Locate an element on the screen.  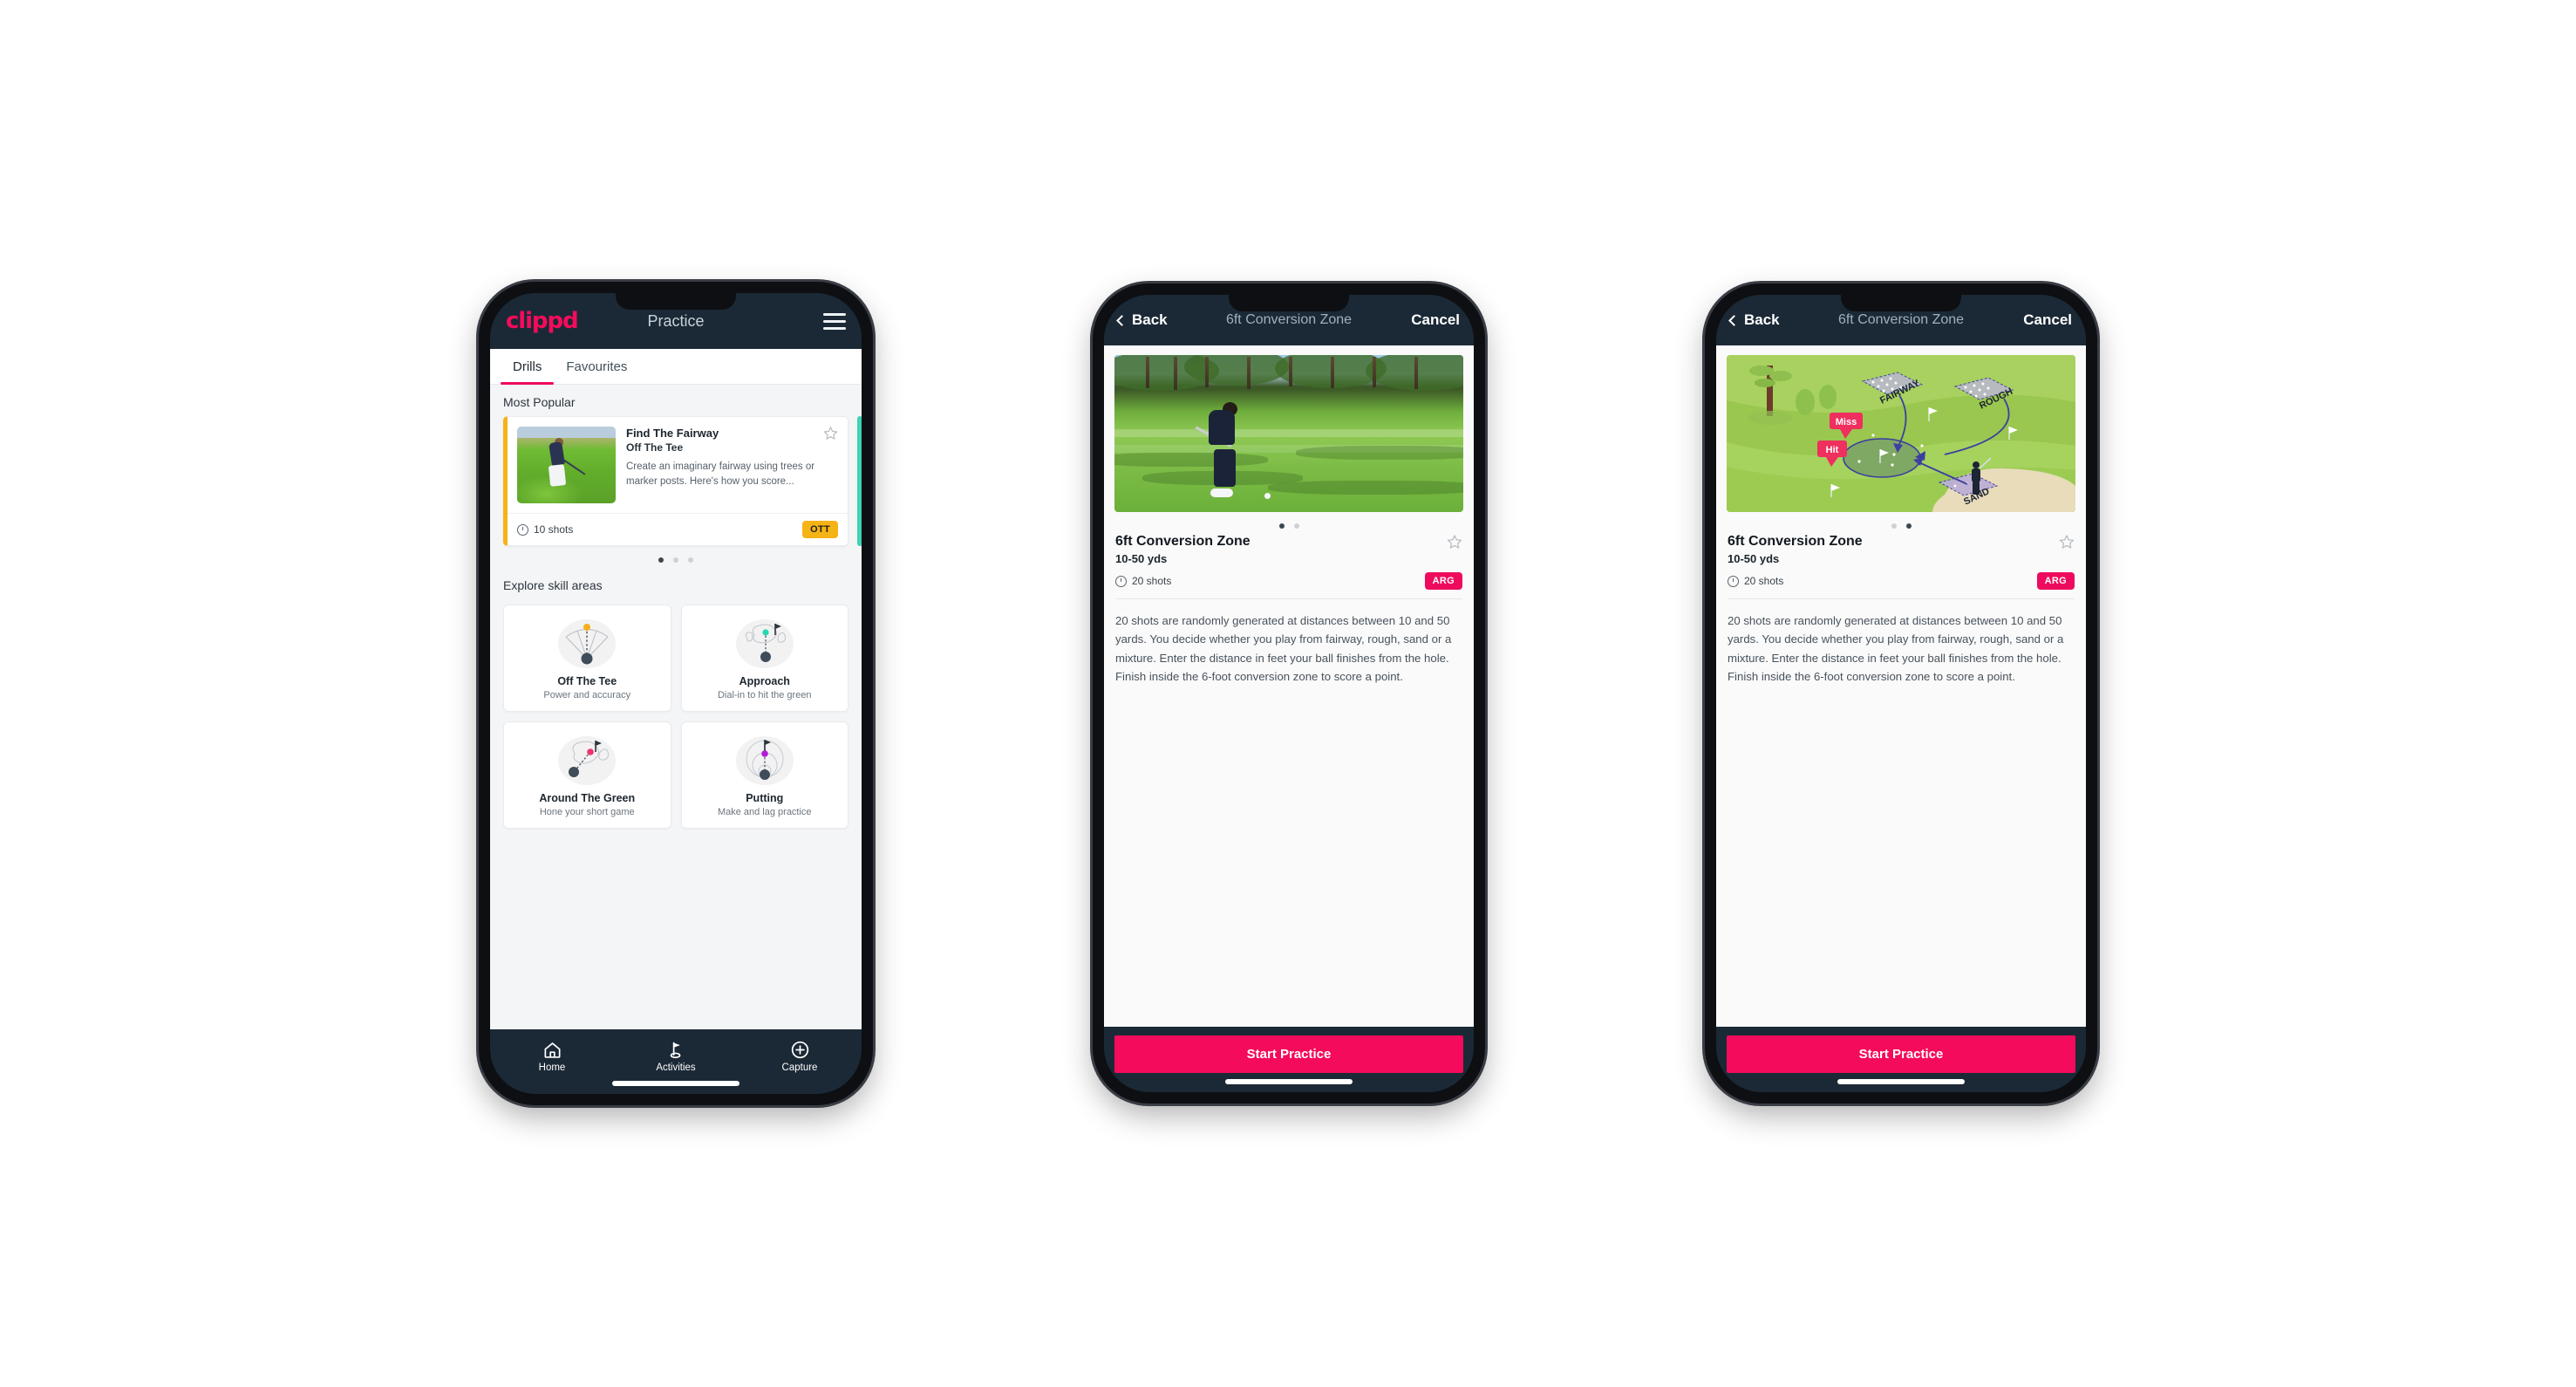
most-popular-heading: Most Popular is located at coordinates (539, 402).